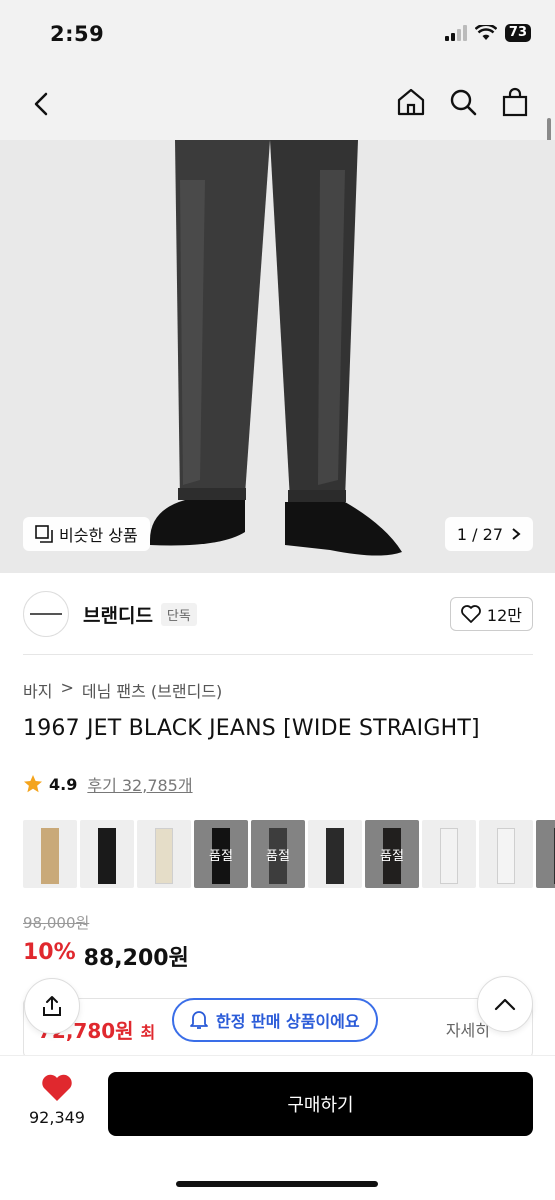 This screenshot has width=555, height=1200. I want to click on image-counter-text: 1 / 27, so click(479, 534).